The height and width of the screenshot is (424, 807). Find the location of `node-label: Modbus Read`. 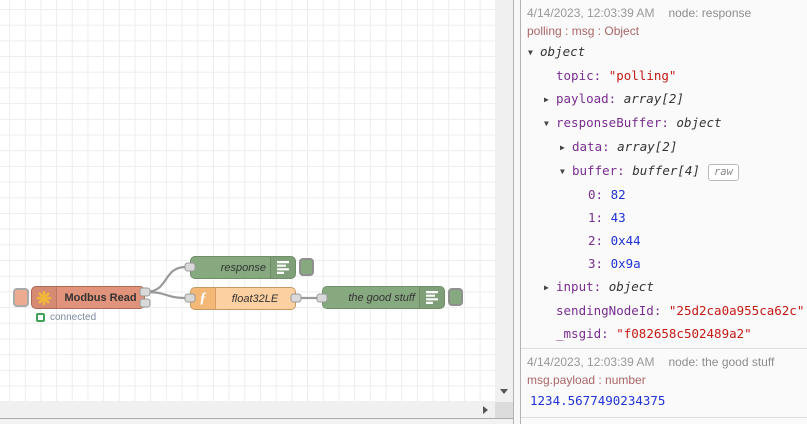

node-label: Modbus Read is located at coordinates (100, 297).